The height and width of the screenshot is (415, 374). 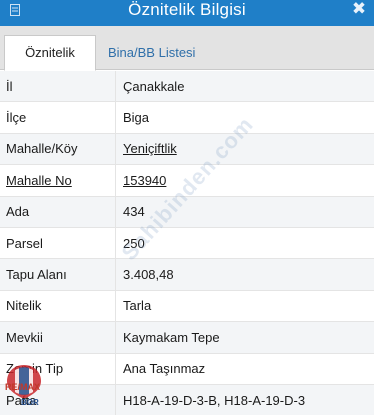 What do you see at coordinates (58, 86) in the screenshot?
I see `attribute-key: İl` at bounding box center [58, 86].